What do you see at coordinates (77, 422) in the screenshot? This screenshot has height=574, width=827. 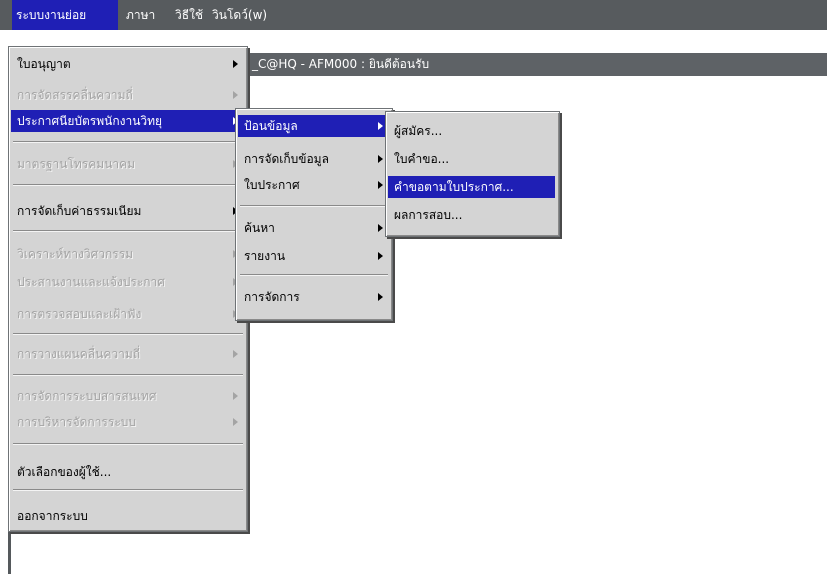 I see `main-menu-item-label: การบริหารจัดการระบบ` at bounding box center [77, 422].